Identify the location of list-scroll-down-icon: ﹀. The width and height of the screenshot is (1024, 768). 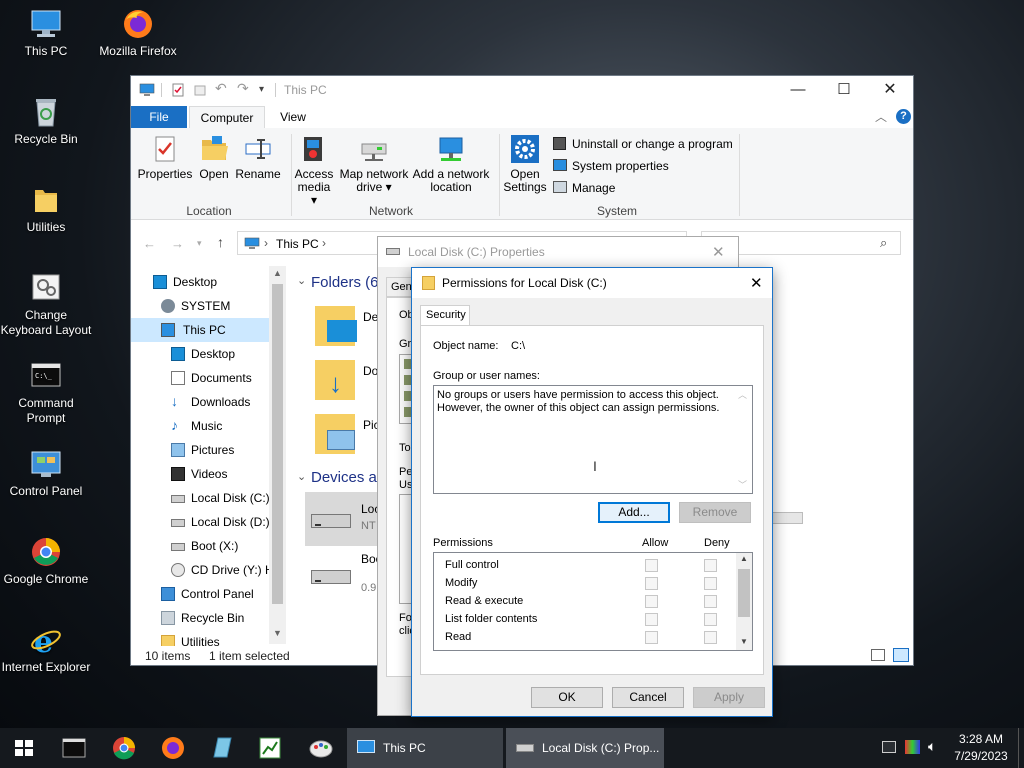
(742, 484).